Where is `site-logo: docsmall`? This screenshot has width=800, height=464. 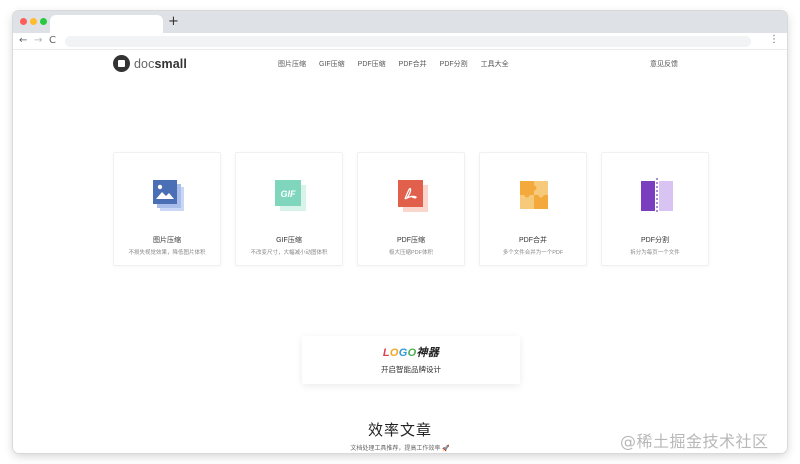 site-logo: docsmall is located at coordinates (150, 63).